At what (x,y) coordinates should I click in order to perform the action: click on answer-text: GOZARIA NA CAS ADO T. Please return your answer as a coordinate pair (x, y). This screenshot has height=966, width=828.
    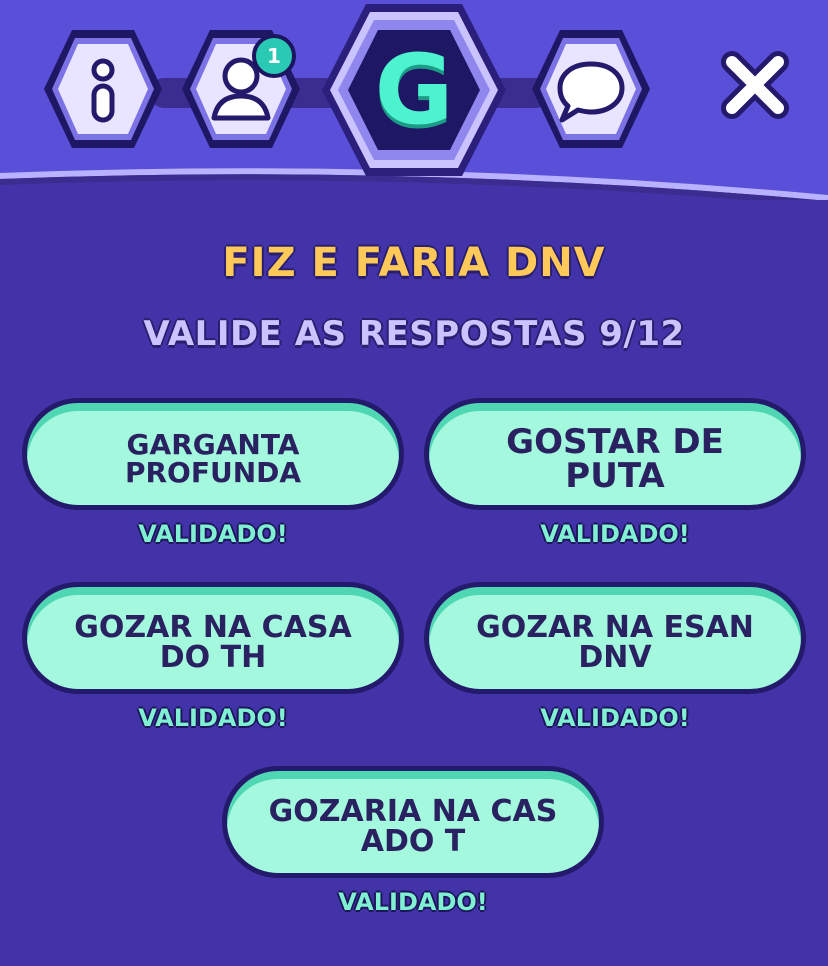
    Looking at the image, I should click on (413, 826).